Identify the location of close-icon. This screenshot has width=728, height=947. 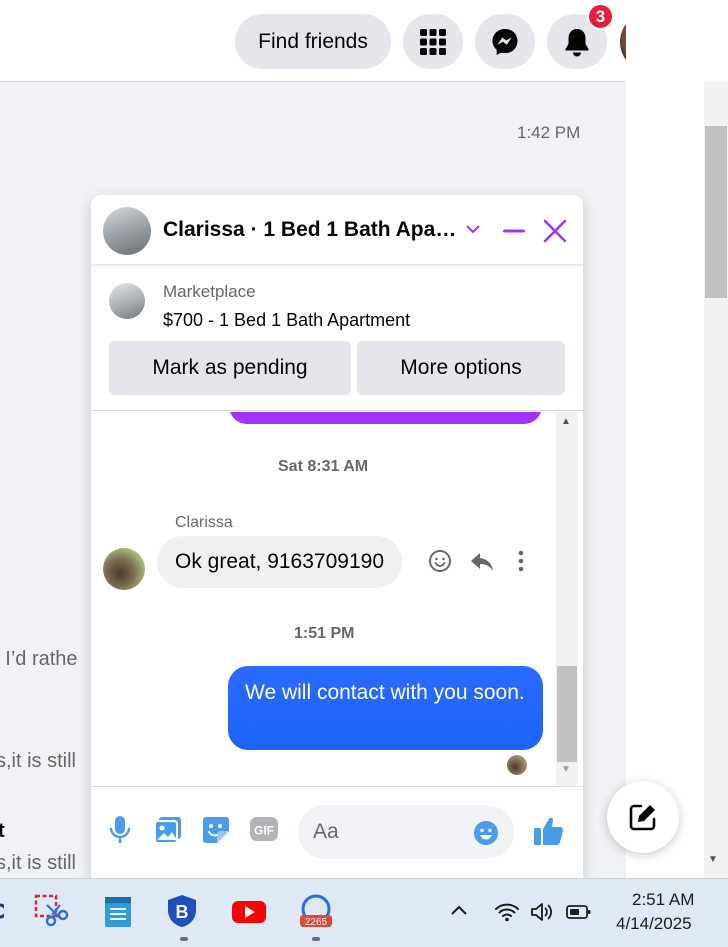
(555, 231).